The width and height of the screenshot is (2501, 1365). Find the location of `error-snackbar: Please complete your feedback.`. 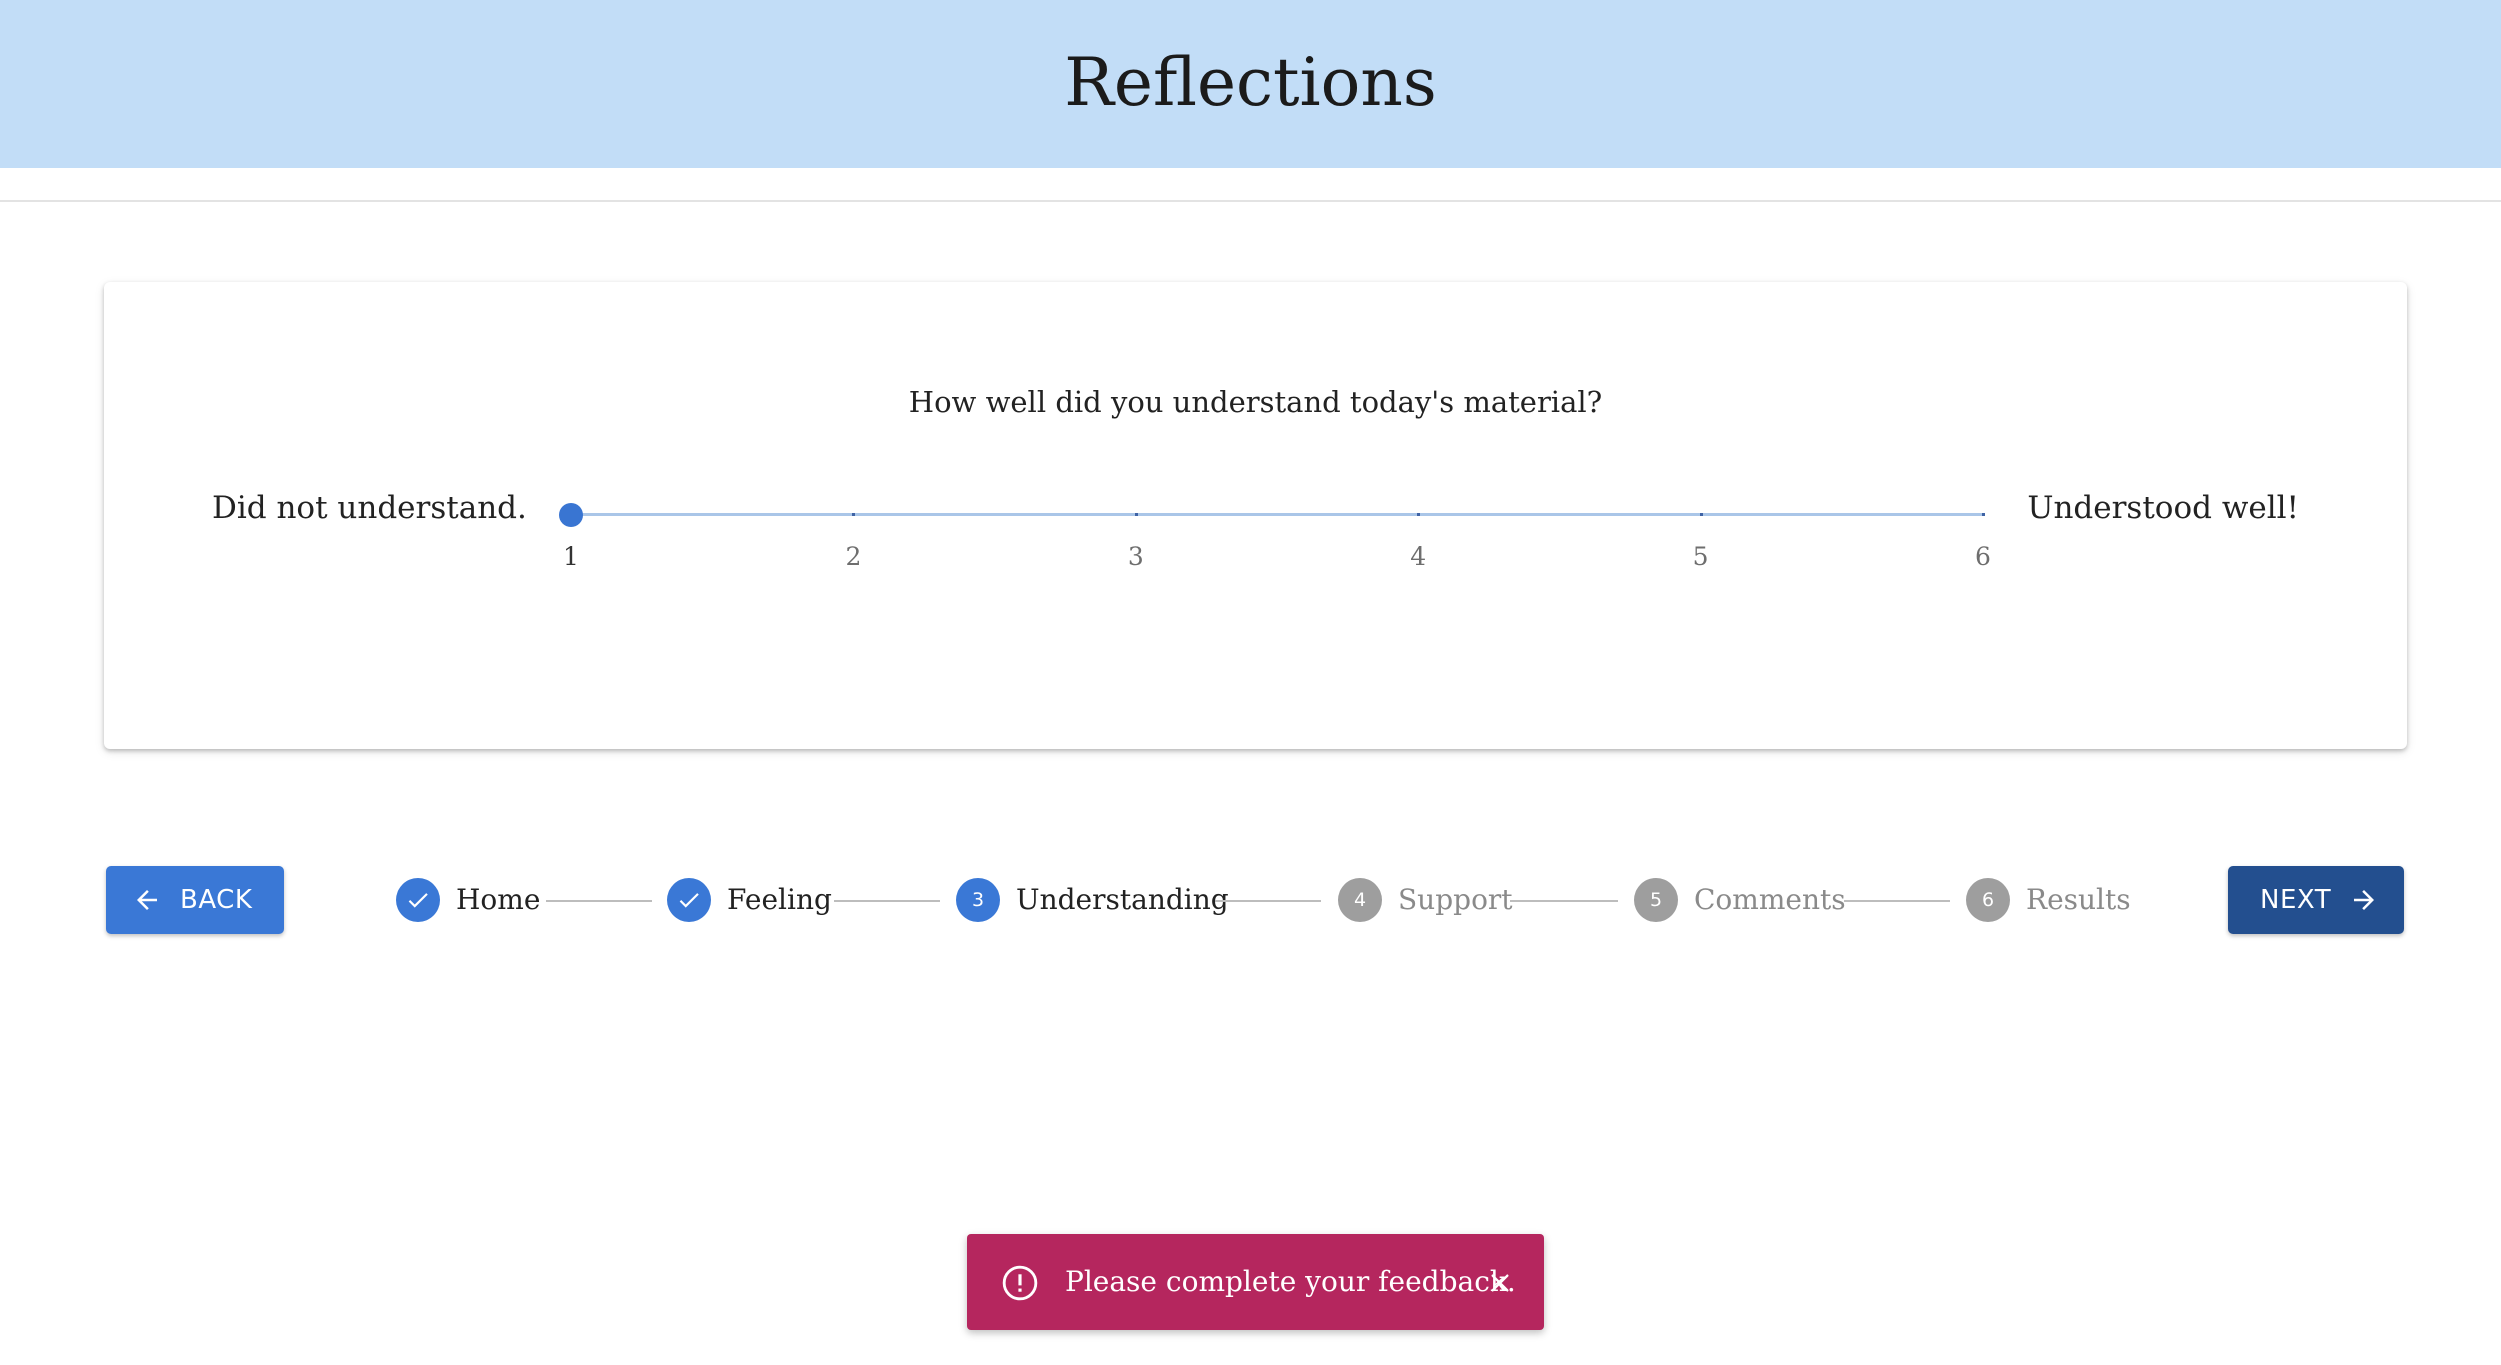

error-snackbar: Please complete your feedback. is located at coordinates (1255, 1282).